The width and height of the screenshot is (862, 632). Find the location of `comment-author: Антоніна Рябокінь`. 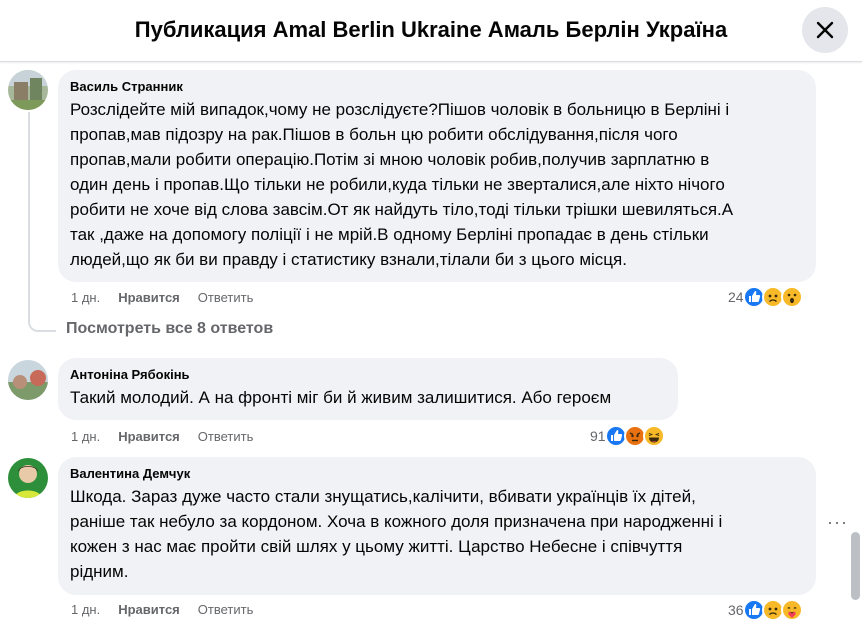

comment-author: Антоніна Рябокінь is located at coordinates (368, 375).